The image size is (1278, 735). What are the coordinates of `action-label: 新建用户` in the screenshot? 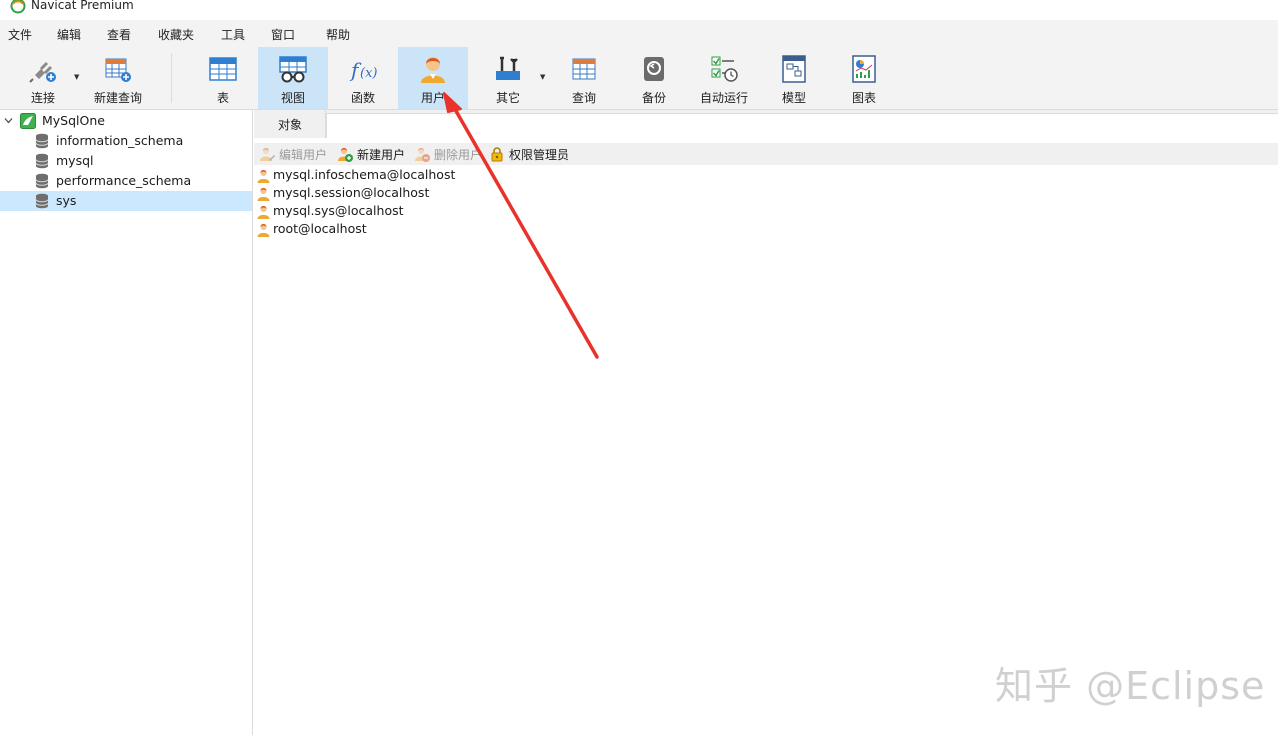 It's located at (381, 155).